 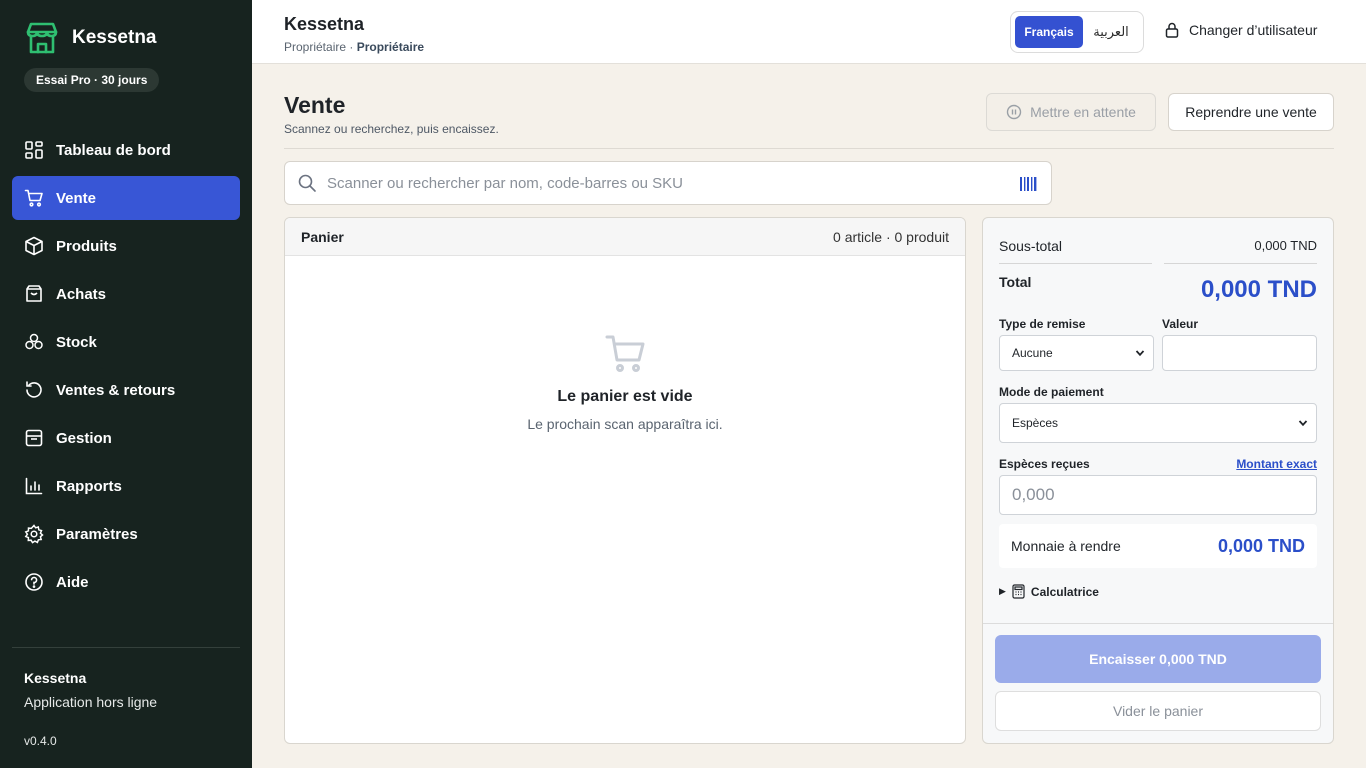 I want to click on cart-header: Panier 0 article · 0 produit, so click(x=625, y=237).